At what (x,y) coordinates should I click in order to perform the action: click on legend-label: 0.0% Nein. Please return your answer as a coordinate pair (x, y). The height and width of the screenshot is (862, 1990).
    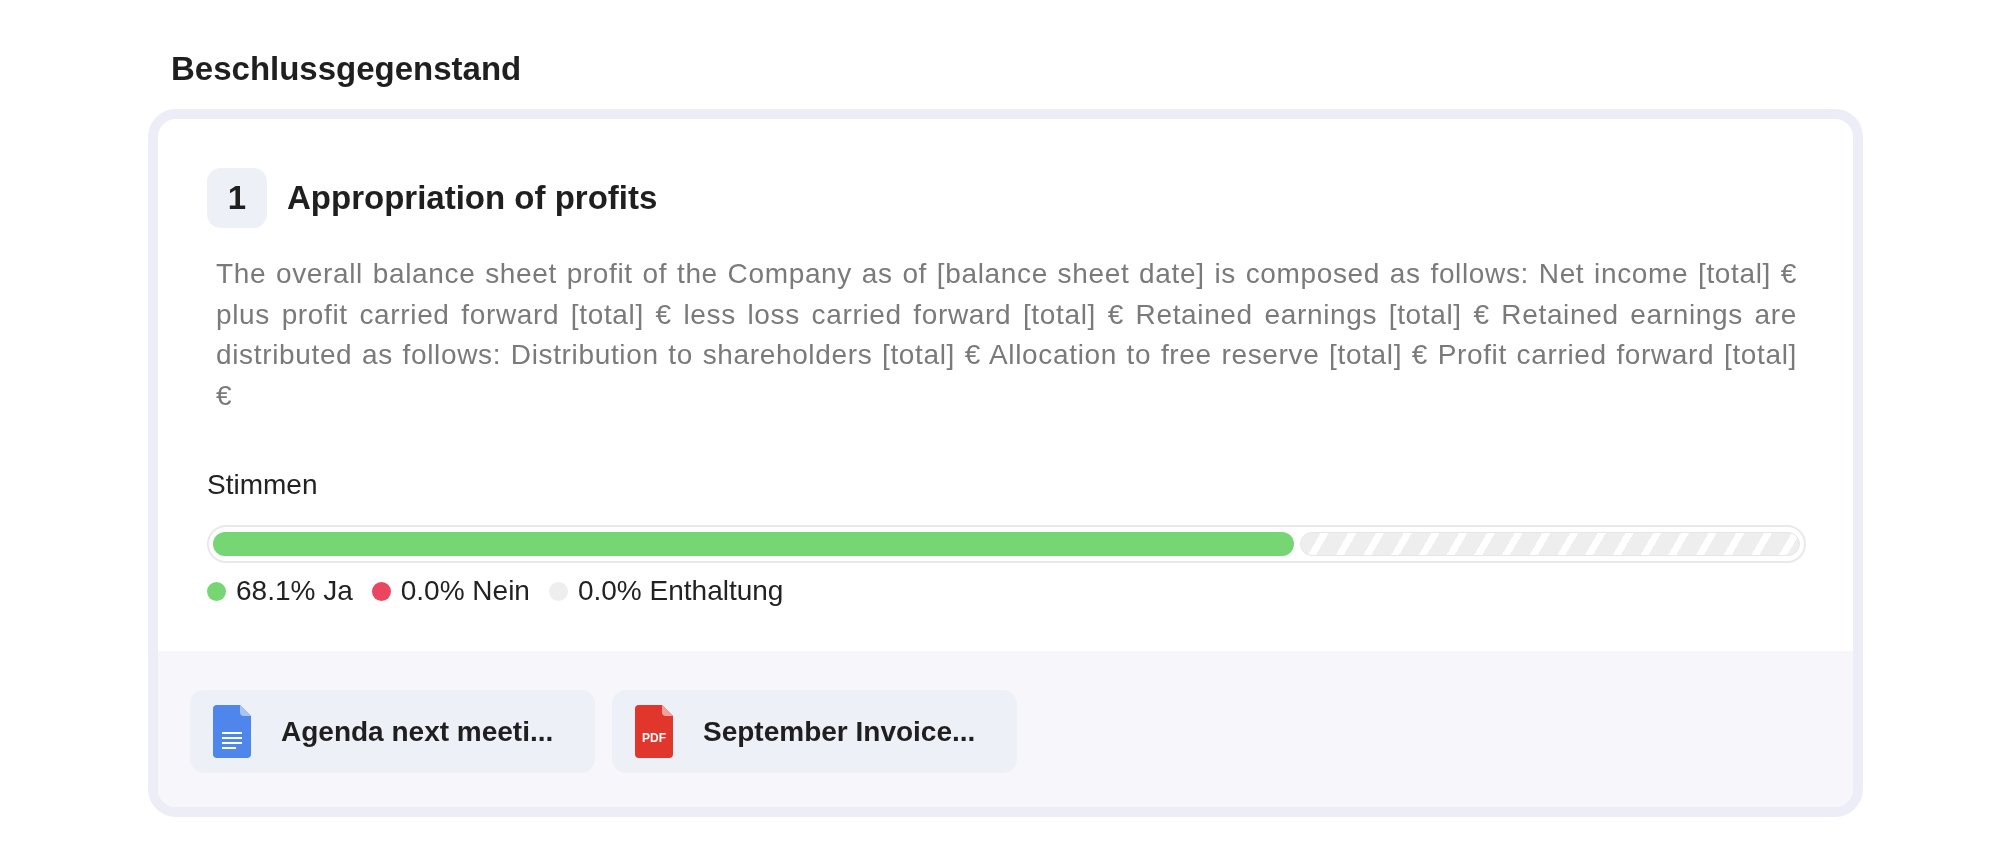
    Looking at the image, I should click on (465, 591).